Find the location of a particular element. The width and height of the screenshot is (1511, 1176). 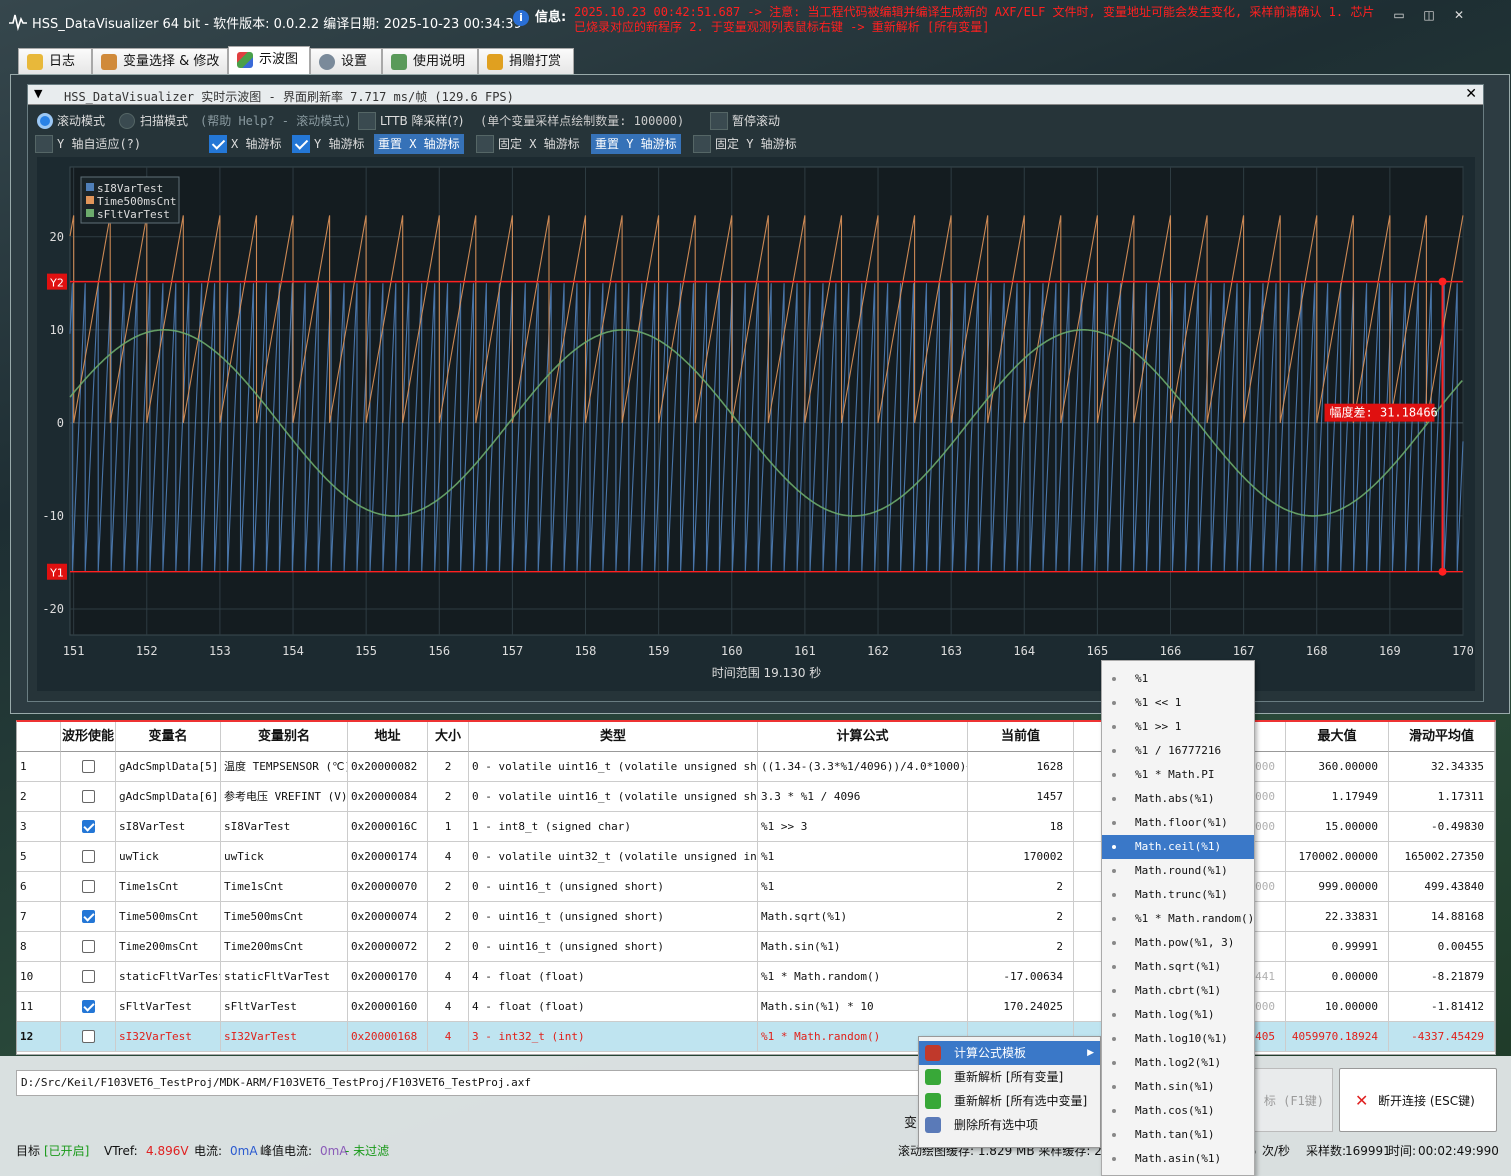

max-value: 4059970.18924 is located at coordinates (1337, 1037).